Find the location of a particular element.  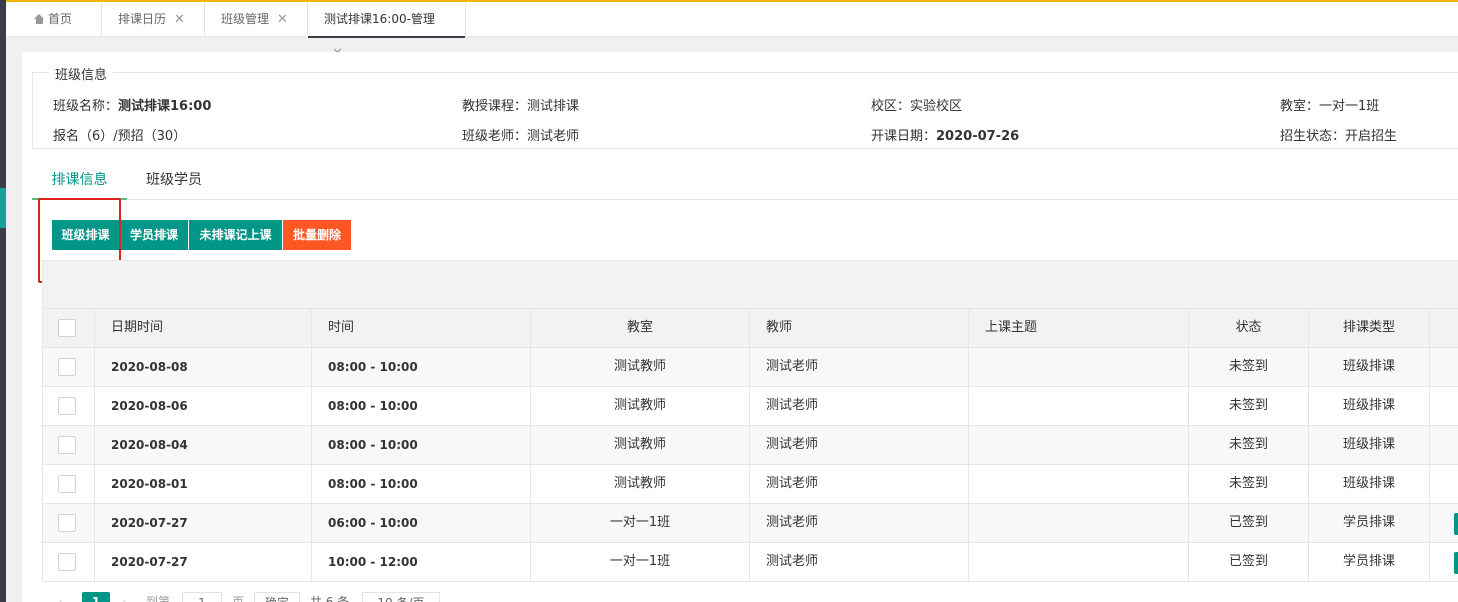

tab-home: 首页 is located at coordinates (61, 19).